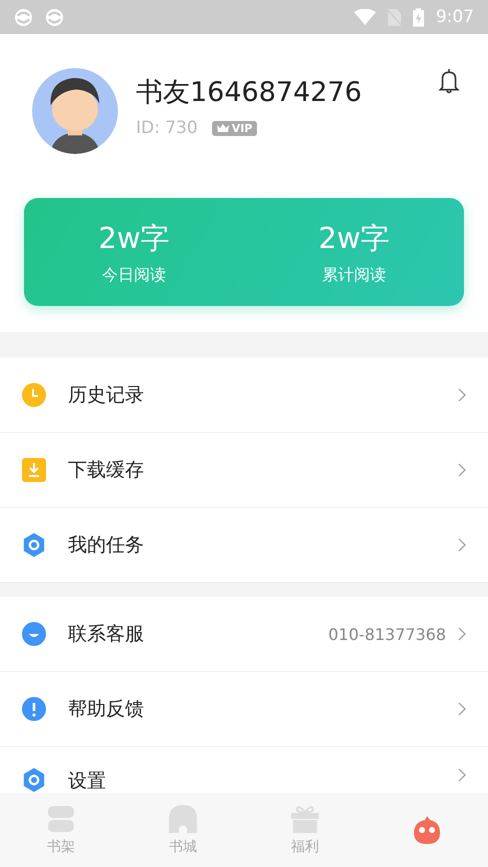 The height and width of the screenshot is (867, 488). I want to click on menu-label: 设置, so click(87, 781).